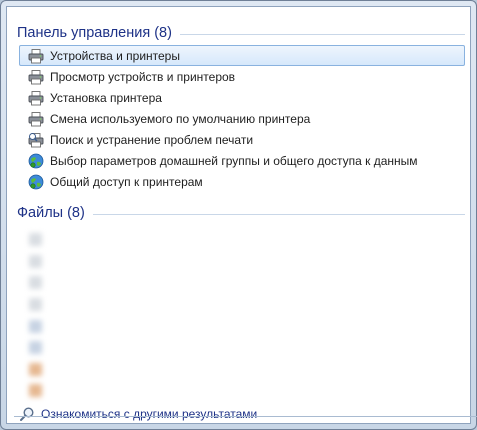  What do you see at coordinates (39, 140) in the screenshot?
I see `troubleshoot-icon` at bounding box center [39, 140].